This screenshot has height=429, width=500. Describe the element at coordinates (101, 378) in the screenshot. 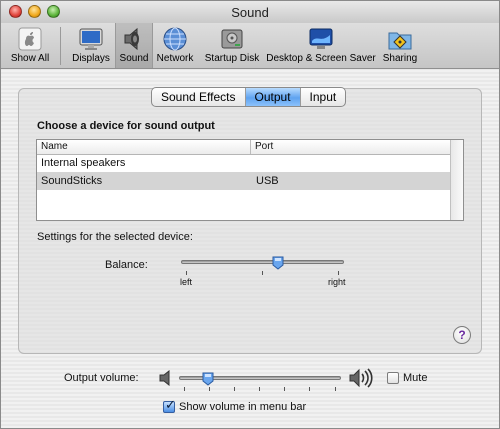

I see `output-volume-label: Output volume:` at that location.